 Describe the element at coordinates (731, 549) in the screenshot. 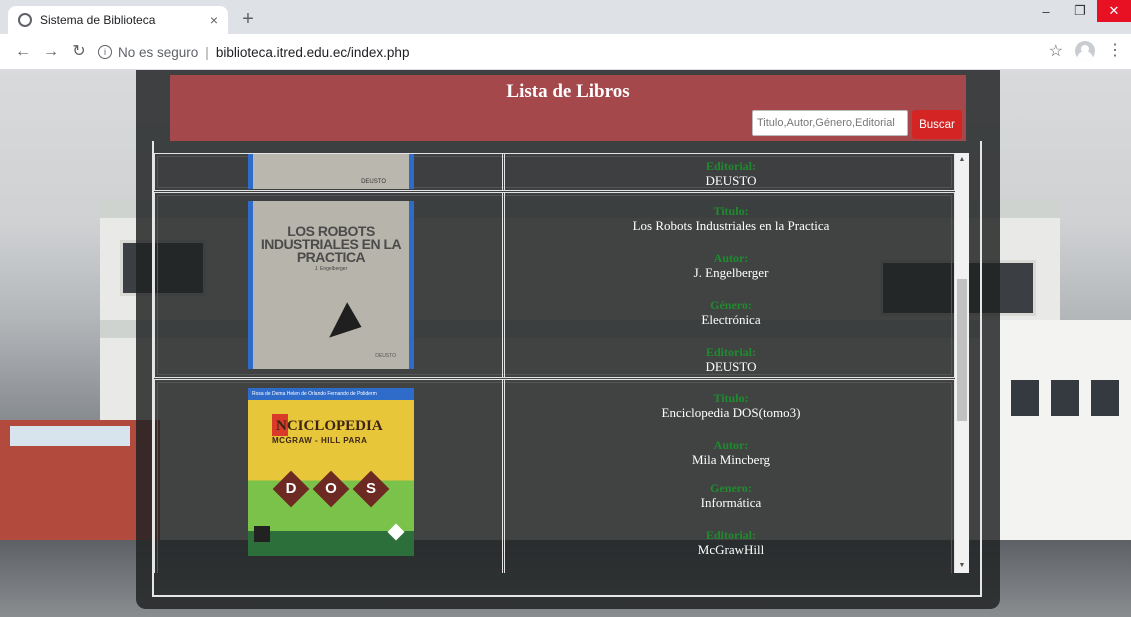

I see `editorial-value: McGrawHill` at that location.